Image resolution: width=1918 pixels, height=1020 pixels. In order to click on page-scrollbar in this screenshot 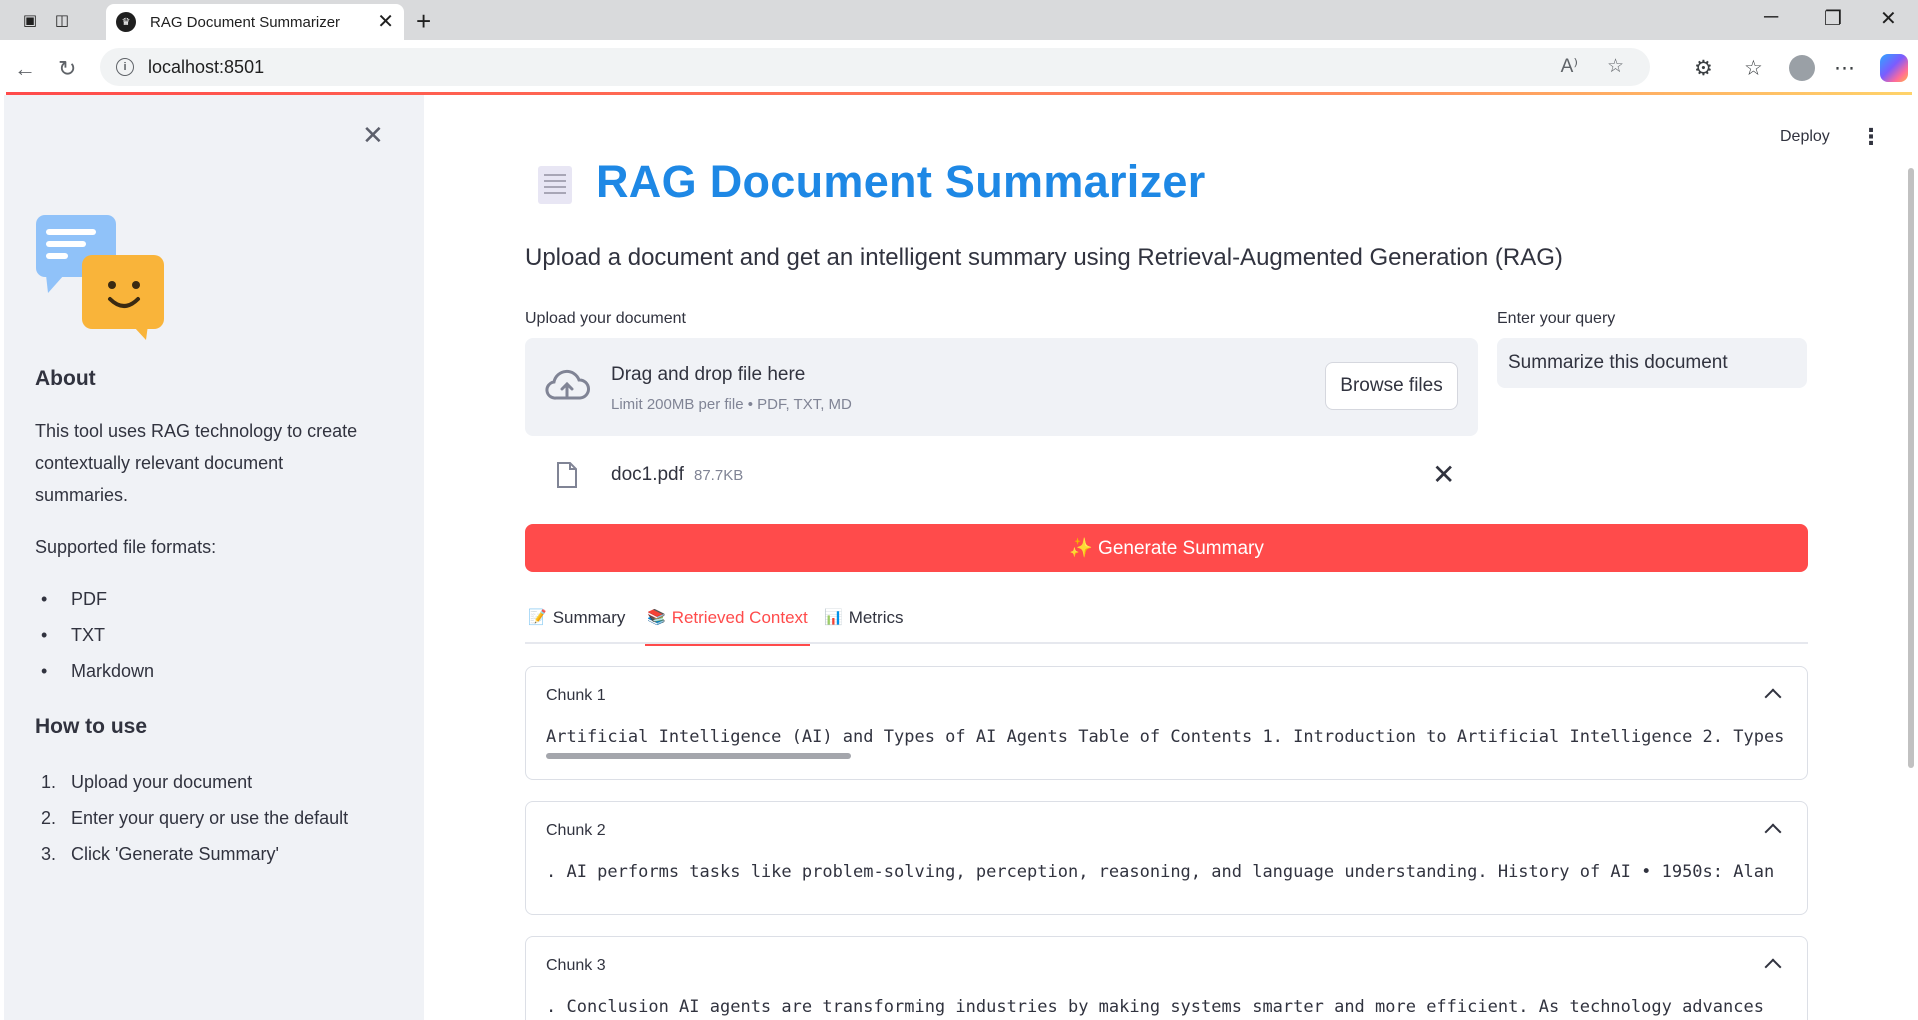, I will do `click(1911, 468)`.